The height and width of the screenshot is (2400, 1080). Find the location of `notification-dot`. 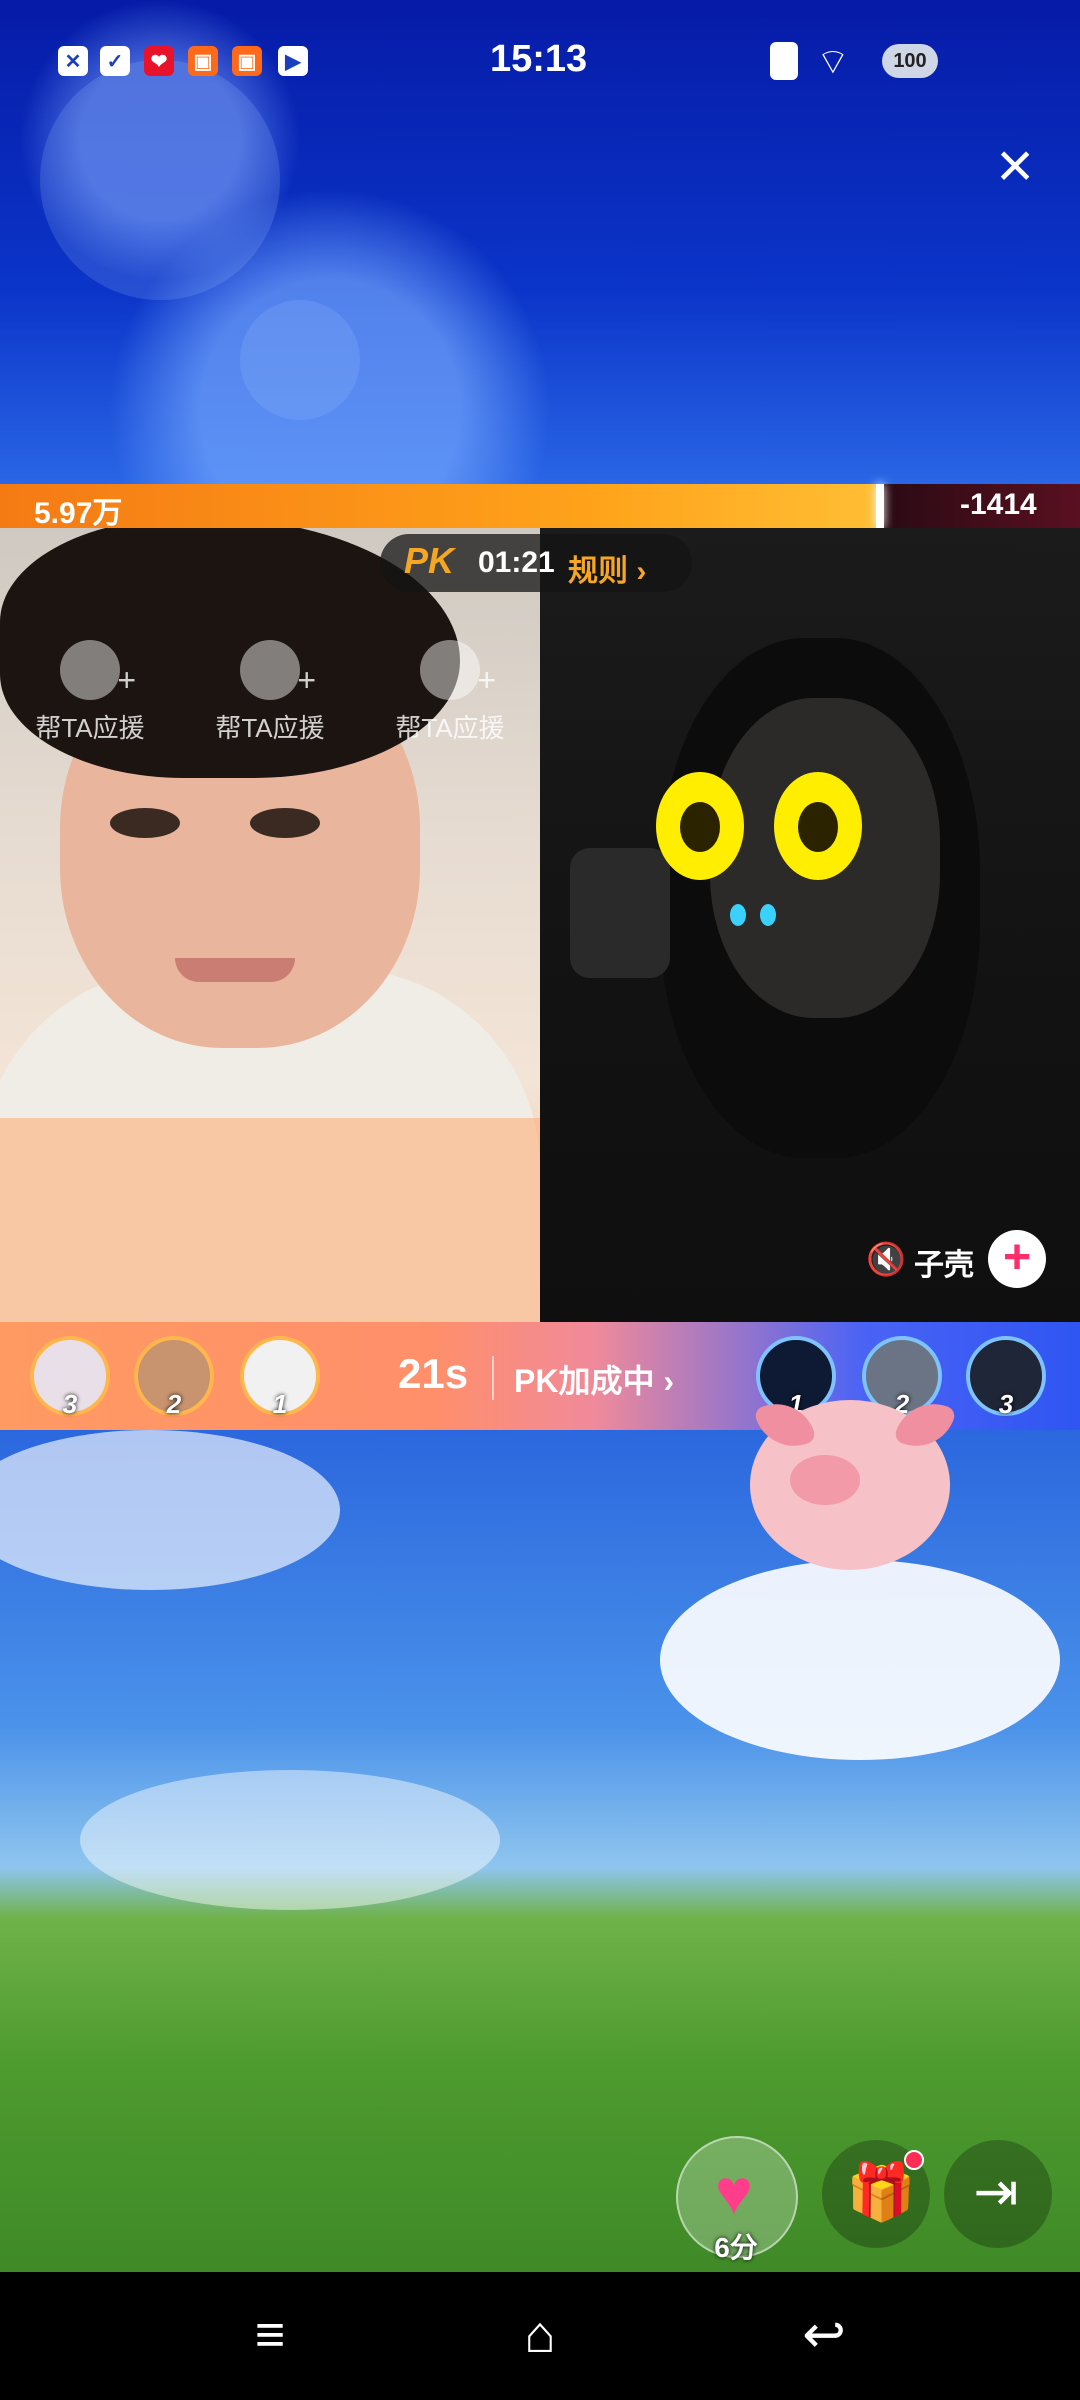

notification-dot is located at coordinates (914, 2160).